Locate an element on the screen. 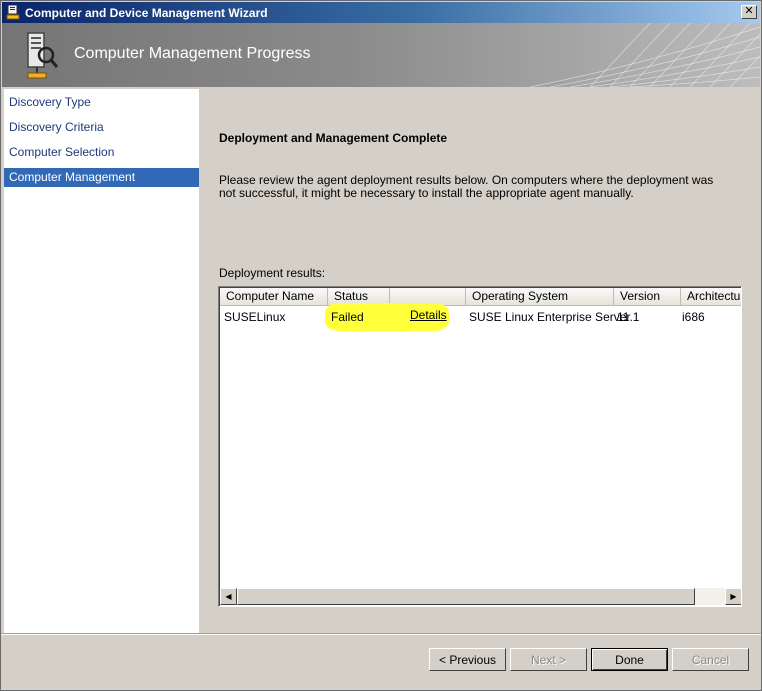 The width and height of the screenshot is (762, 691). page-title: Deployment and Management Complete is located at coordinates (333, 138).